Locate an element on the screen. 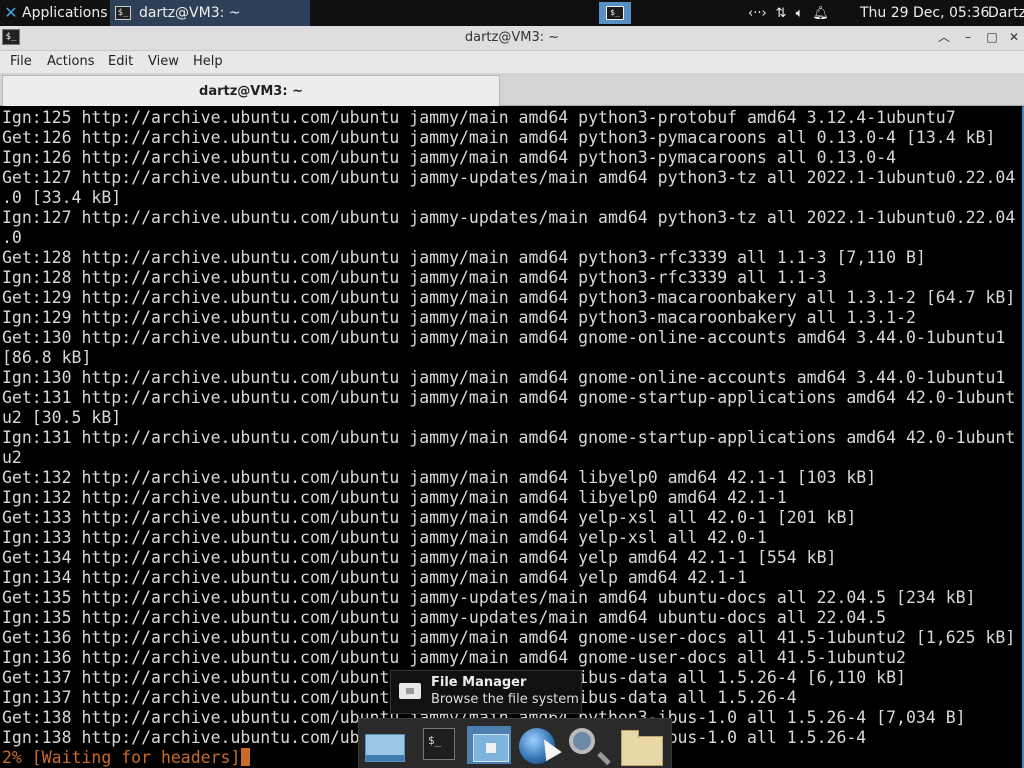 This screenshot has height=768, width=1024. menu-actions: Actions is located at coordinates (71, 61).